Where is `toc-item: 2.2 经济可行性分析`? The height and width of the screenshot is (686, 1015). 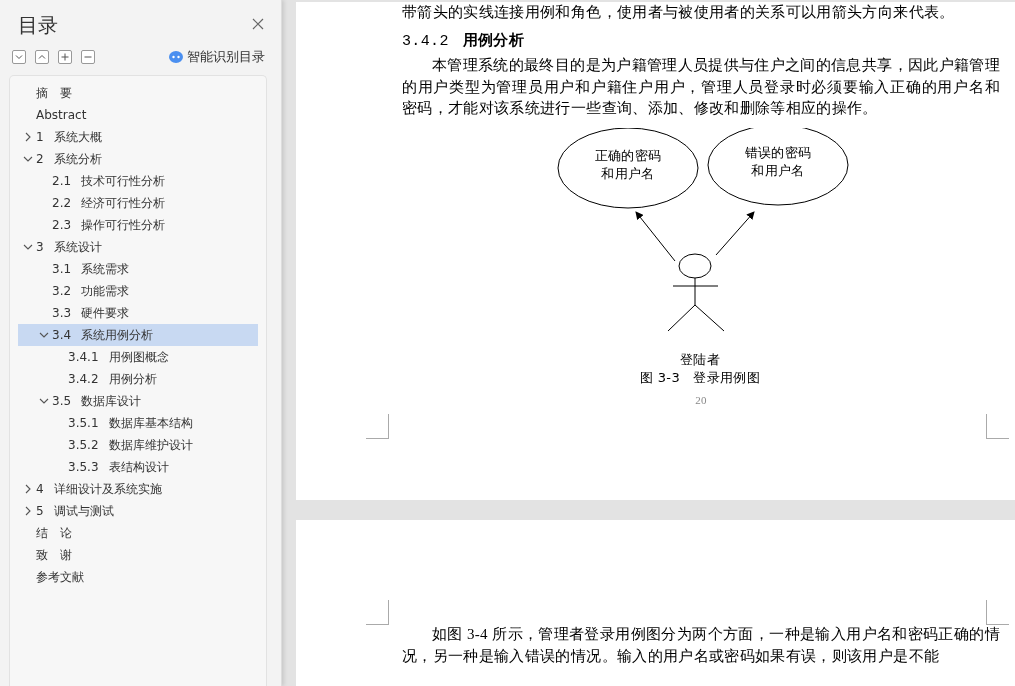 toc-item: 2.2 经济可行性分析 is located at coordinates (138, 203).